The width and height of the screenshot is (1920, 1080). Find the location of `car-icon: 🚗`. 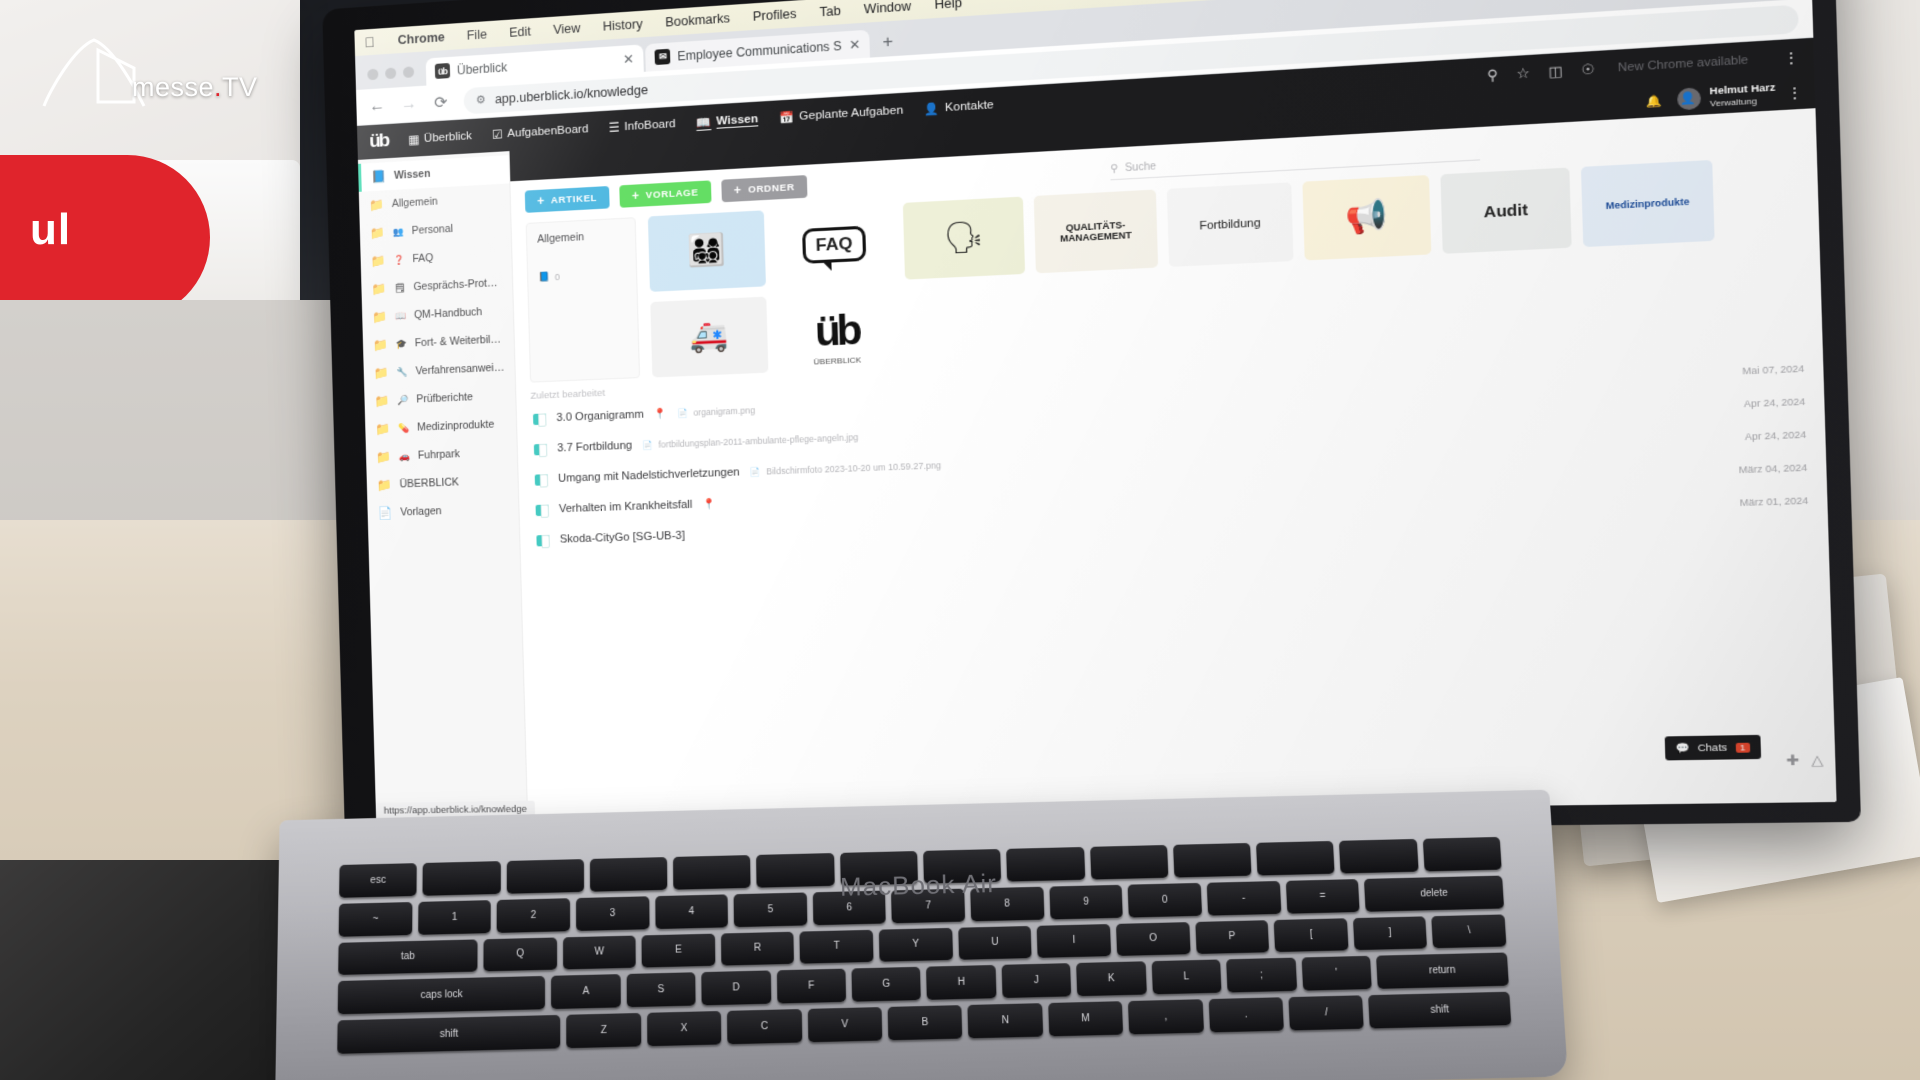

car-icon: 🚗 is located at coordinates (404, 455).